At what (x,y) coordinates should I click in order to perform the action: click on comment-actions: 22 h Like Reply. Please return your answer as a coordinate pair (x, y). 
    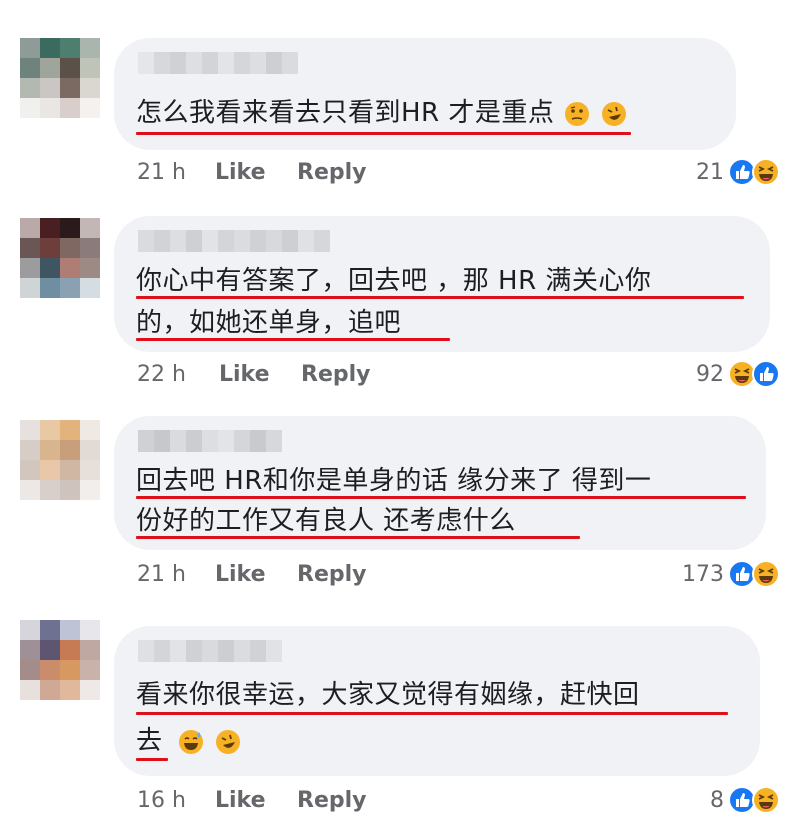
    Looking at the image, I should click on (254, 374).